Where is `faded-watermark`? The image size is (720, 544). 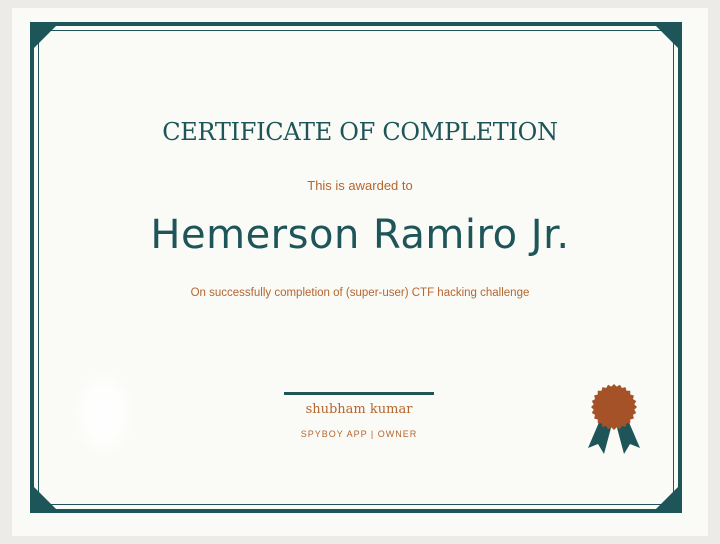
faded-watermark is located at coordinates (104, 414).